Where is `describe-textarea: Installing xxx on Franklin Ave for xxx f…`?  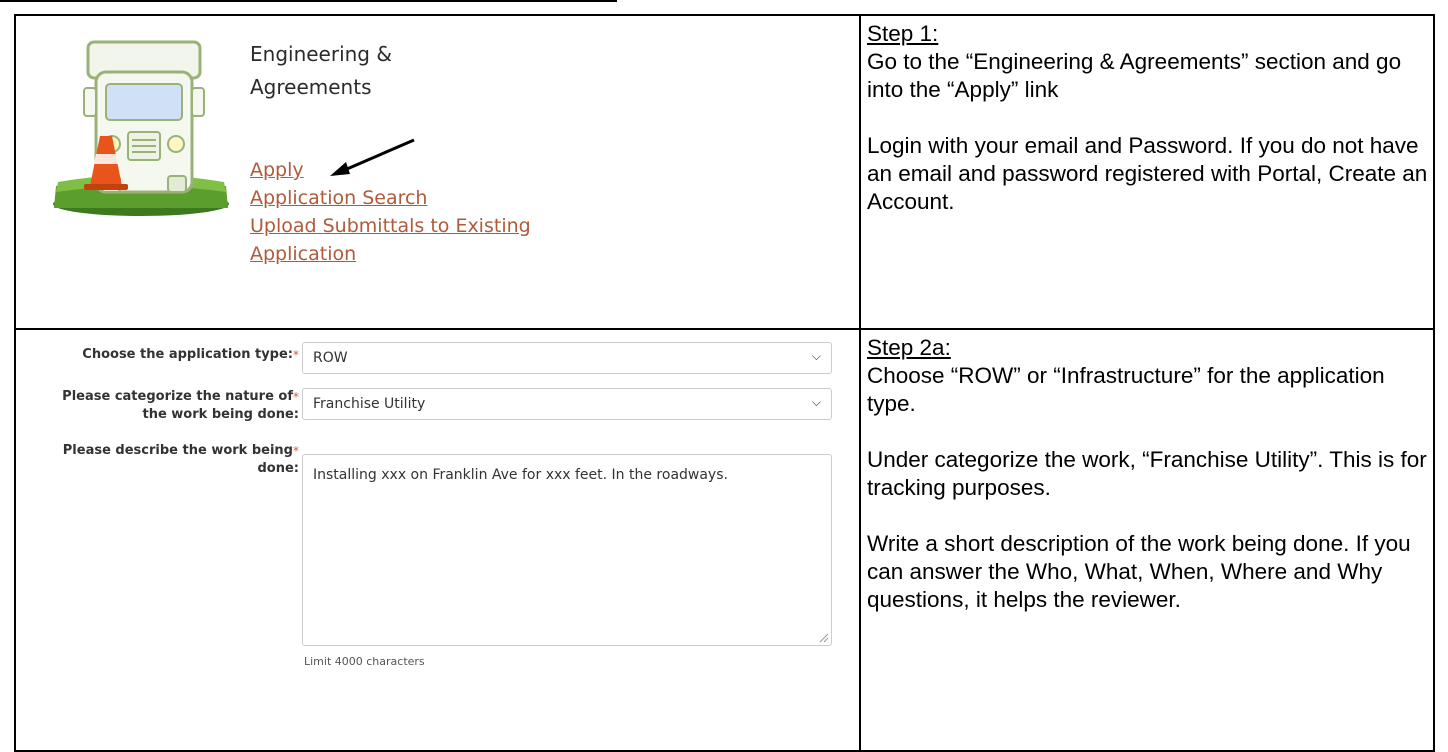 describe-textarea: Installing xxx on Franklin Ave for xxx f… is located at coordinates (567, 550).